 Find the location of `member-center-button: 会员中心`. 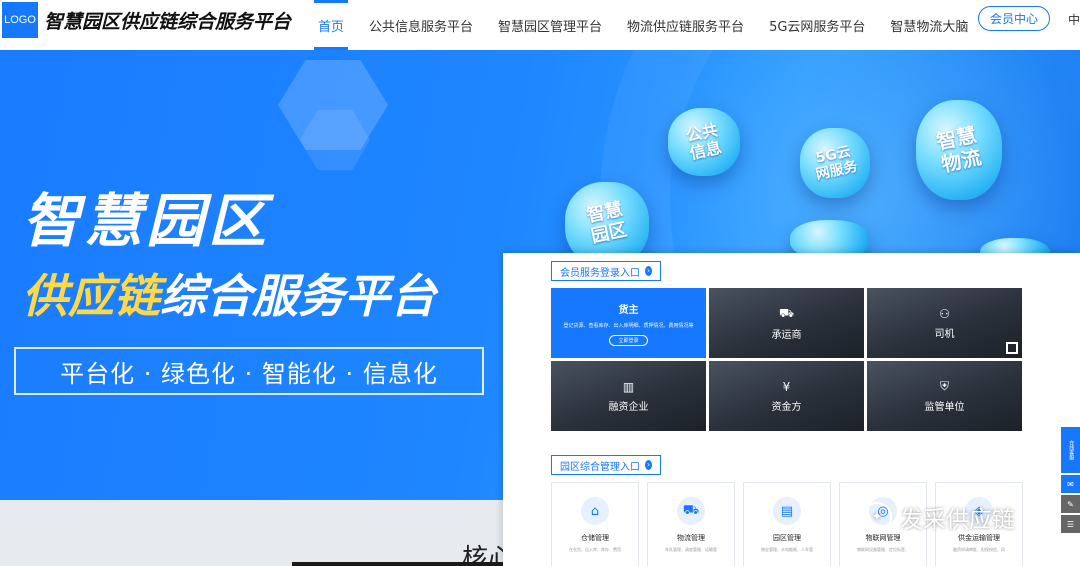

member-center-button: 会员中心 is located at coordinates (1014, 18).